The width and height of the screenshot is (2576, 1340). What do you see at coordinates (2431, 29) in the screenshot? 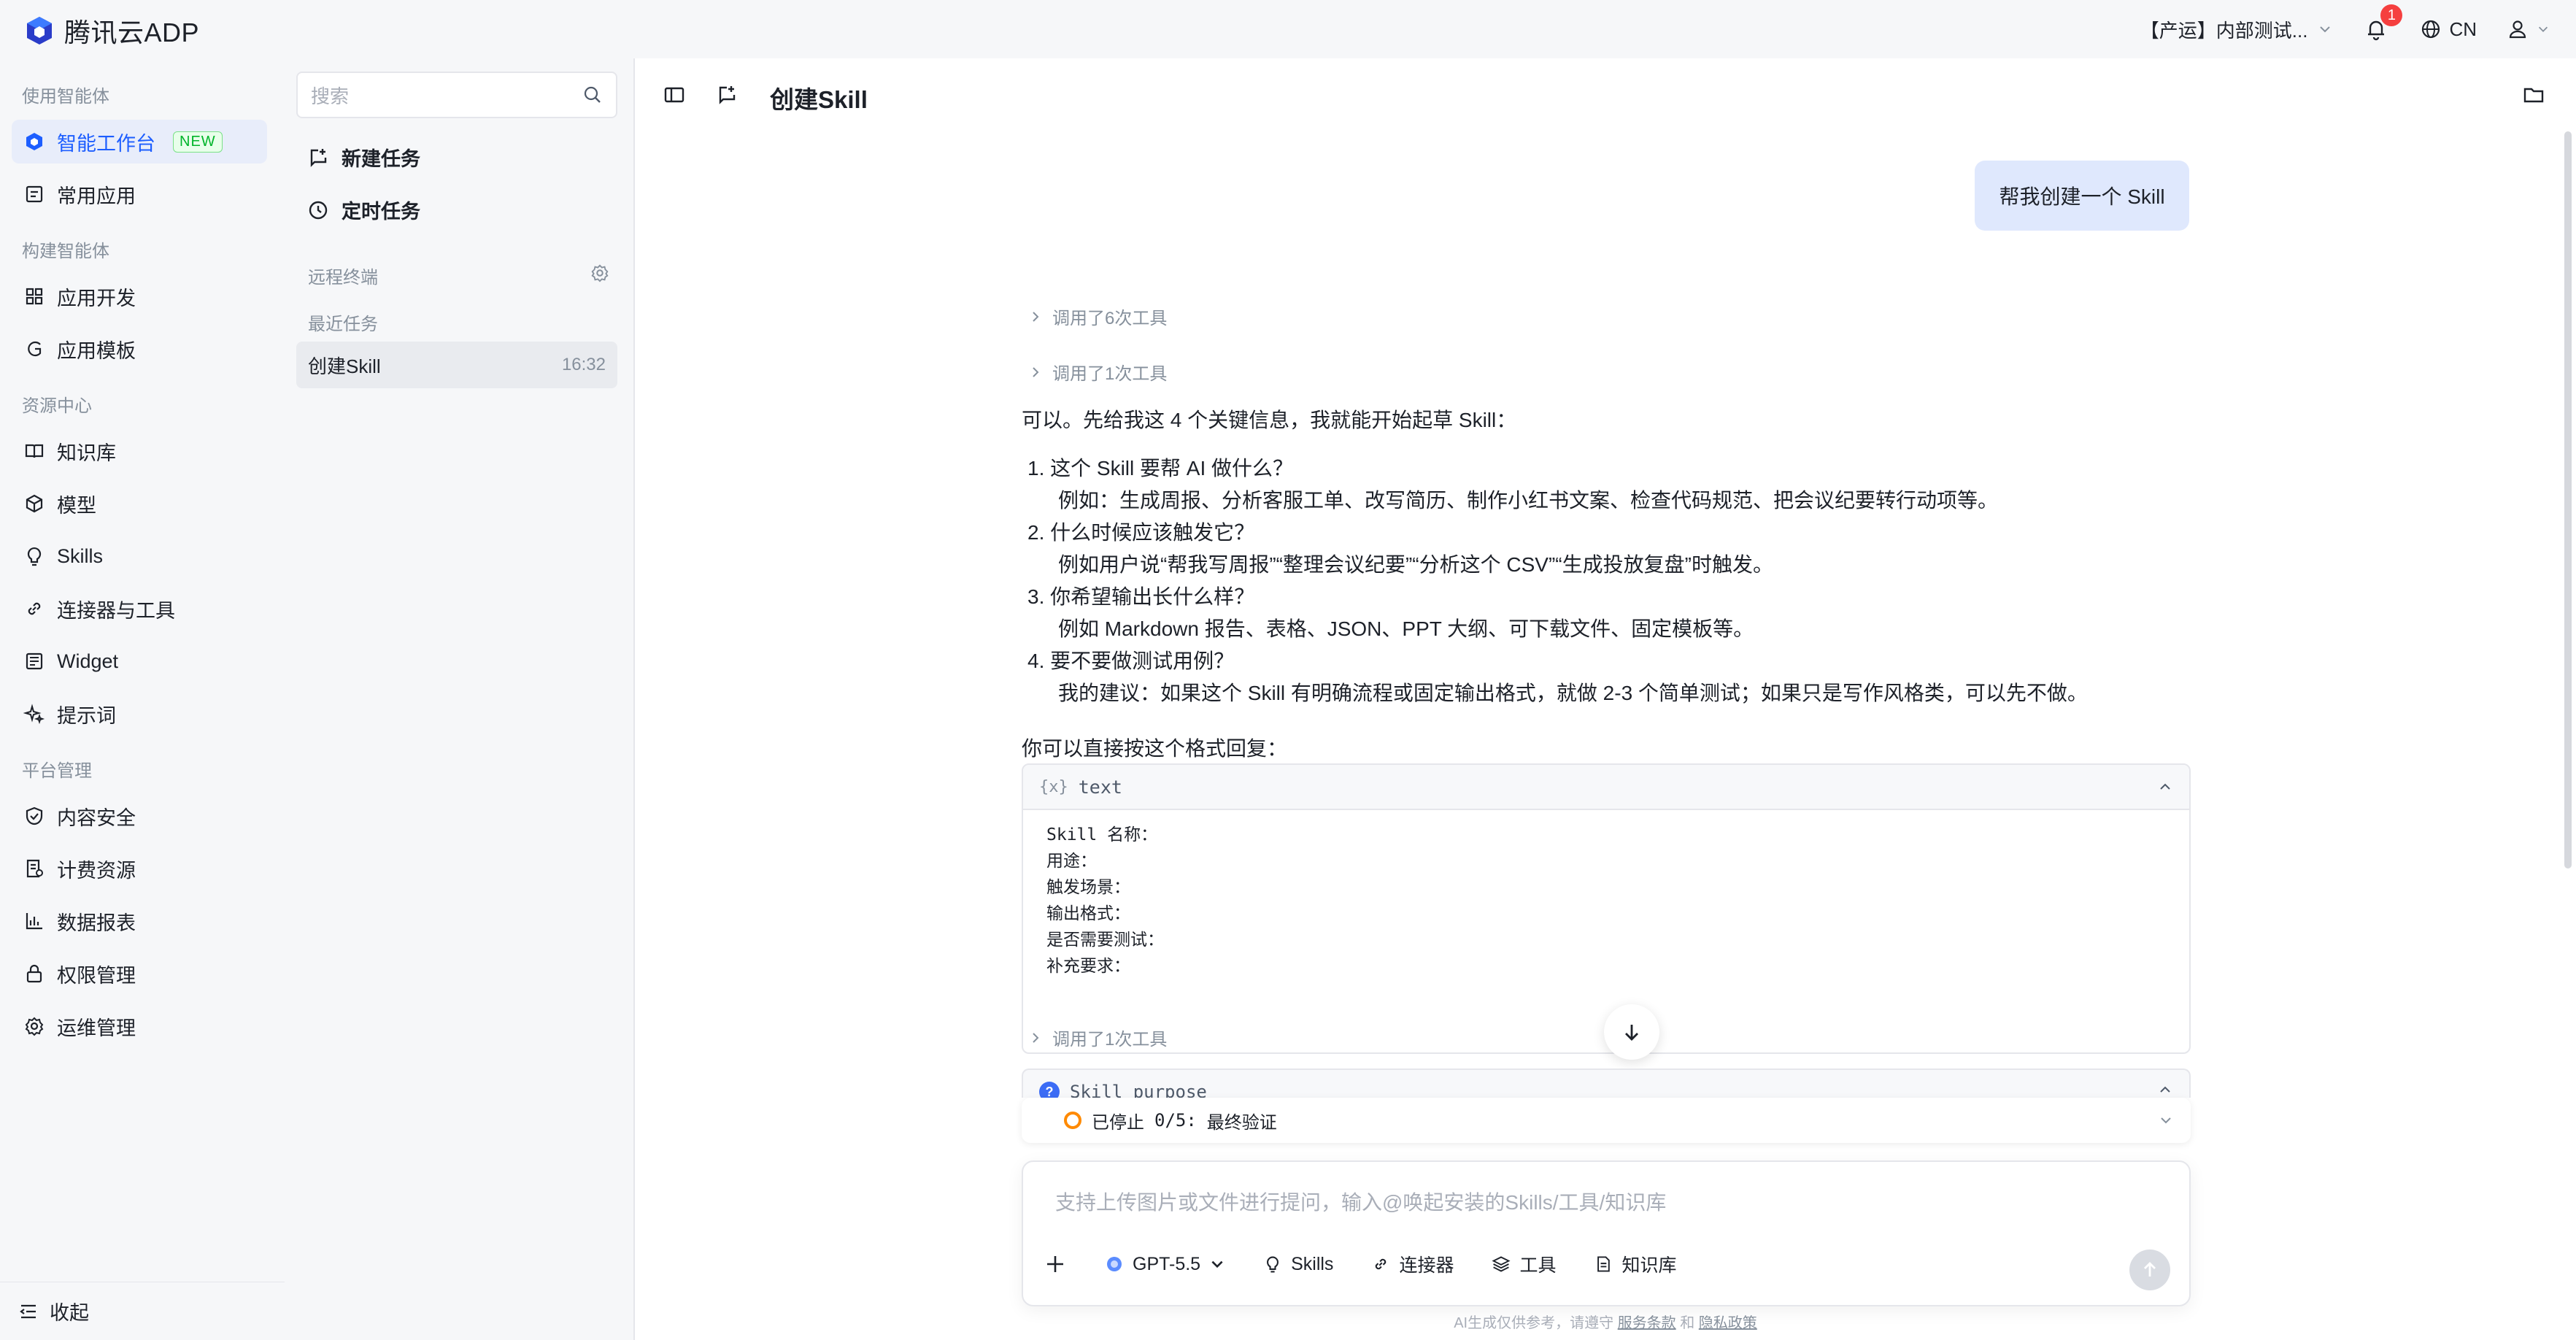
I see `globe-icon` at bounding box center [2431, 29].